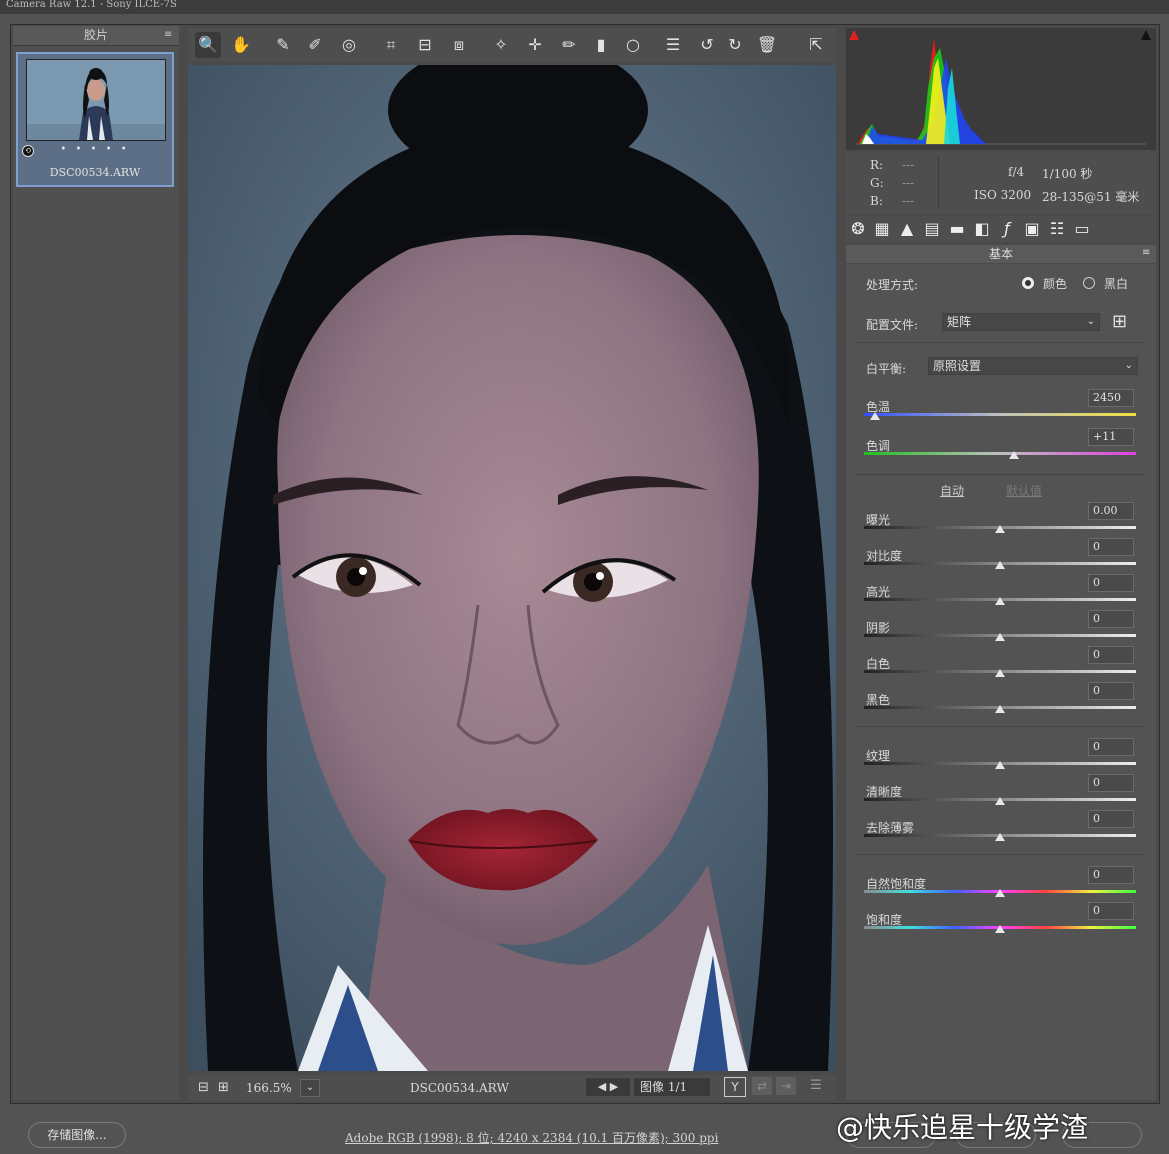 The width and height of the screenshot is (1169, 1154). I want to click on treatment-label: 处理方式:, so click(892, 285).